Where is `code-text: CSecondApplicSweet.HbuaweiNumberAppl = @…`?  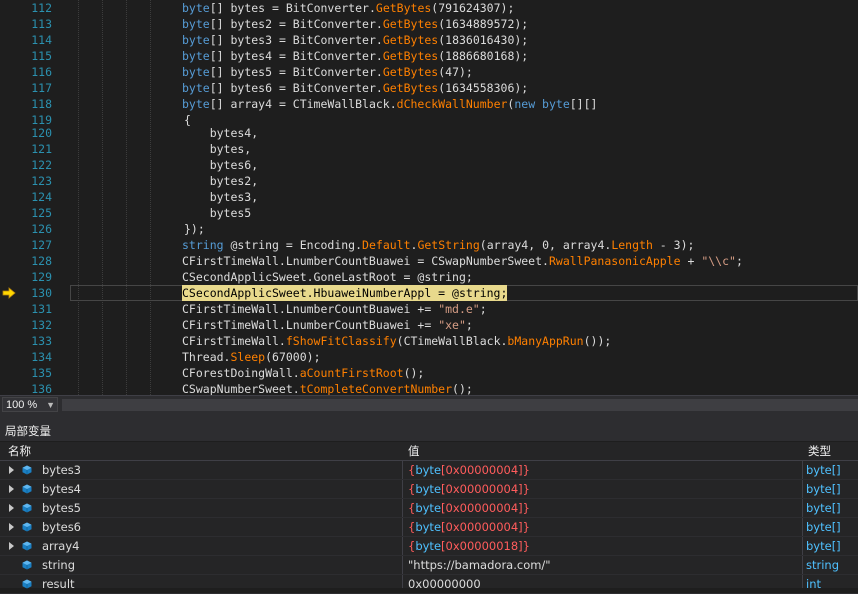
code-text: CSecondApplicSweet.HbuaweiNumberAppl = @… is located at coordinates (345, 293).